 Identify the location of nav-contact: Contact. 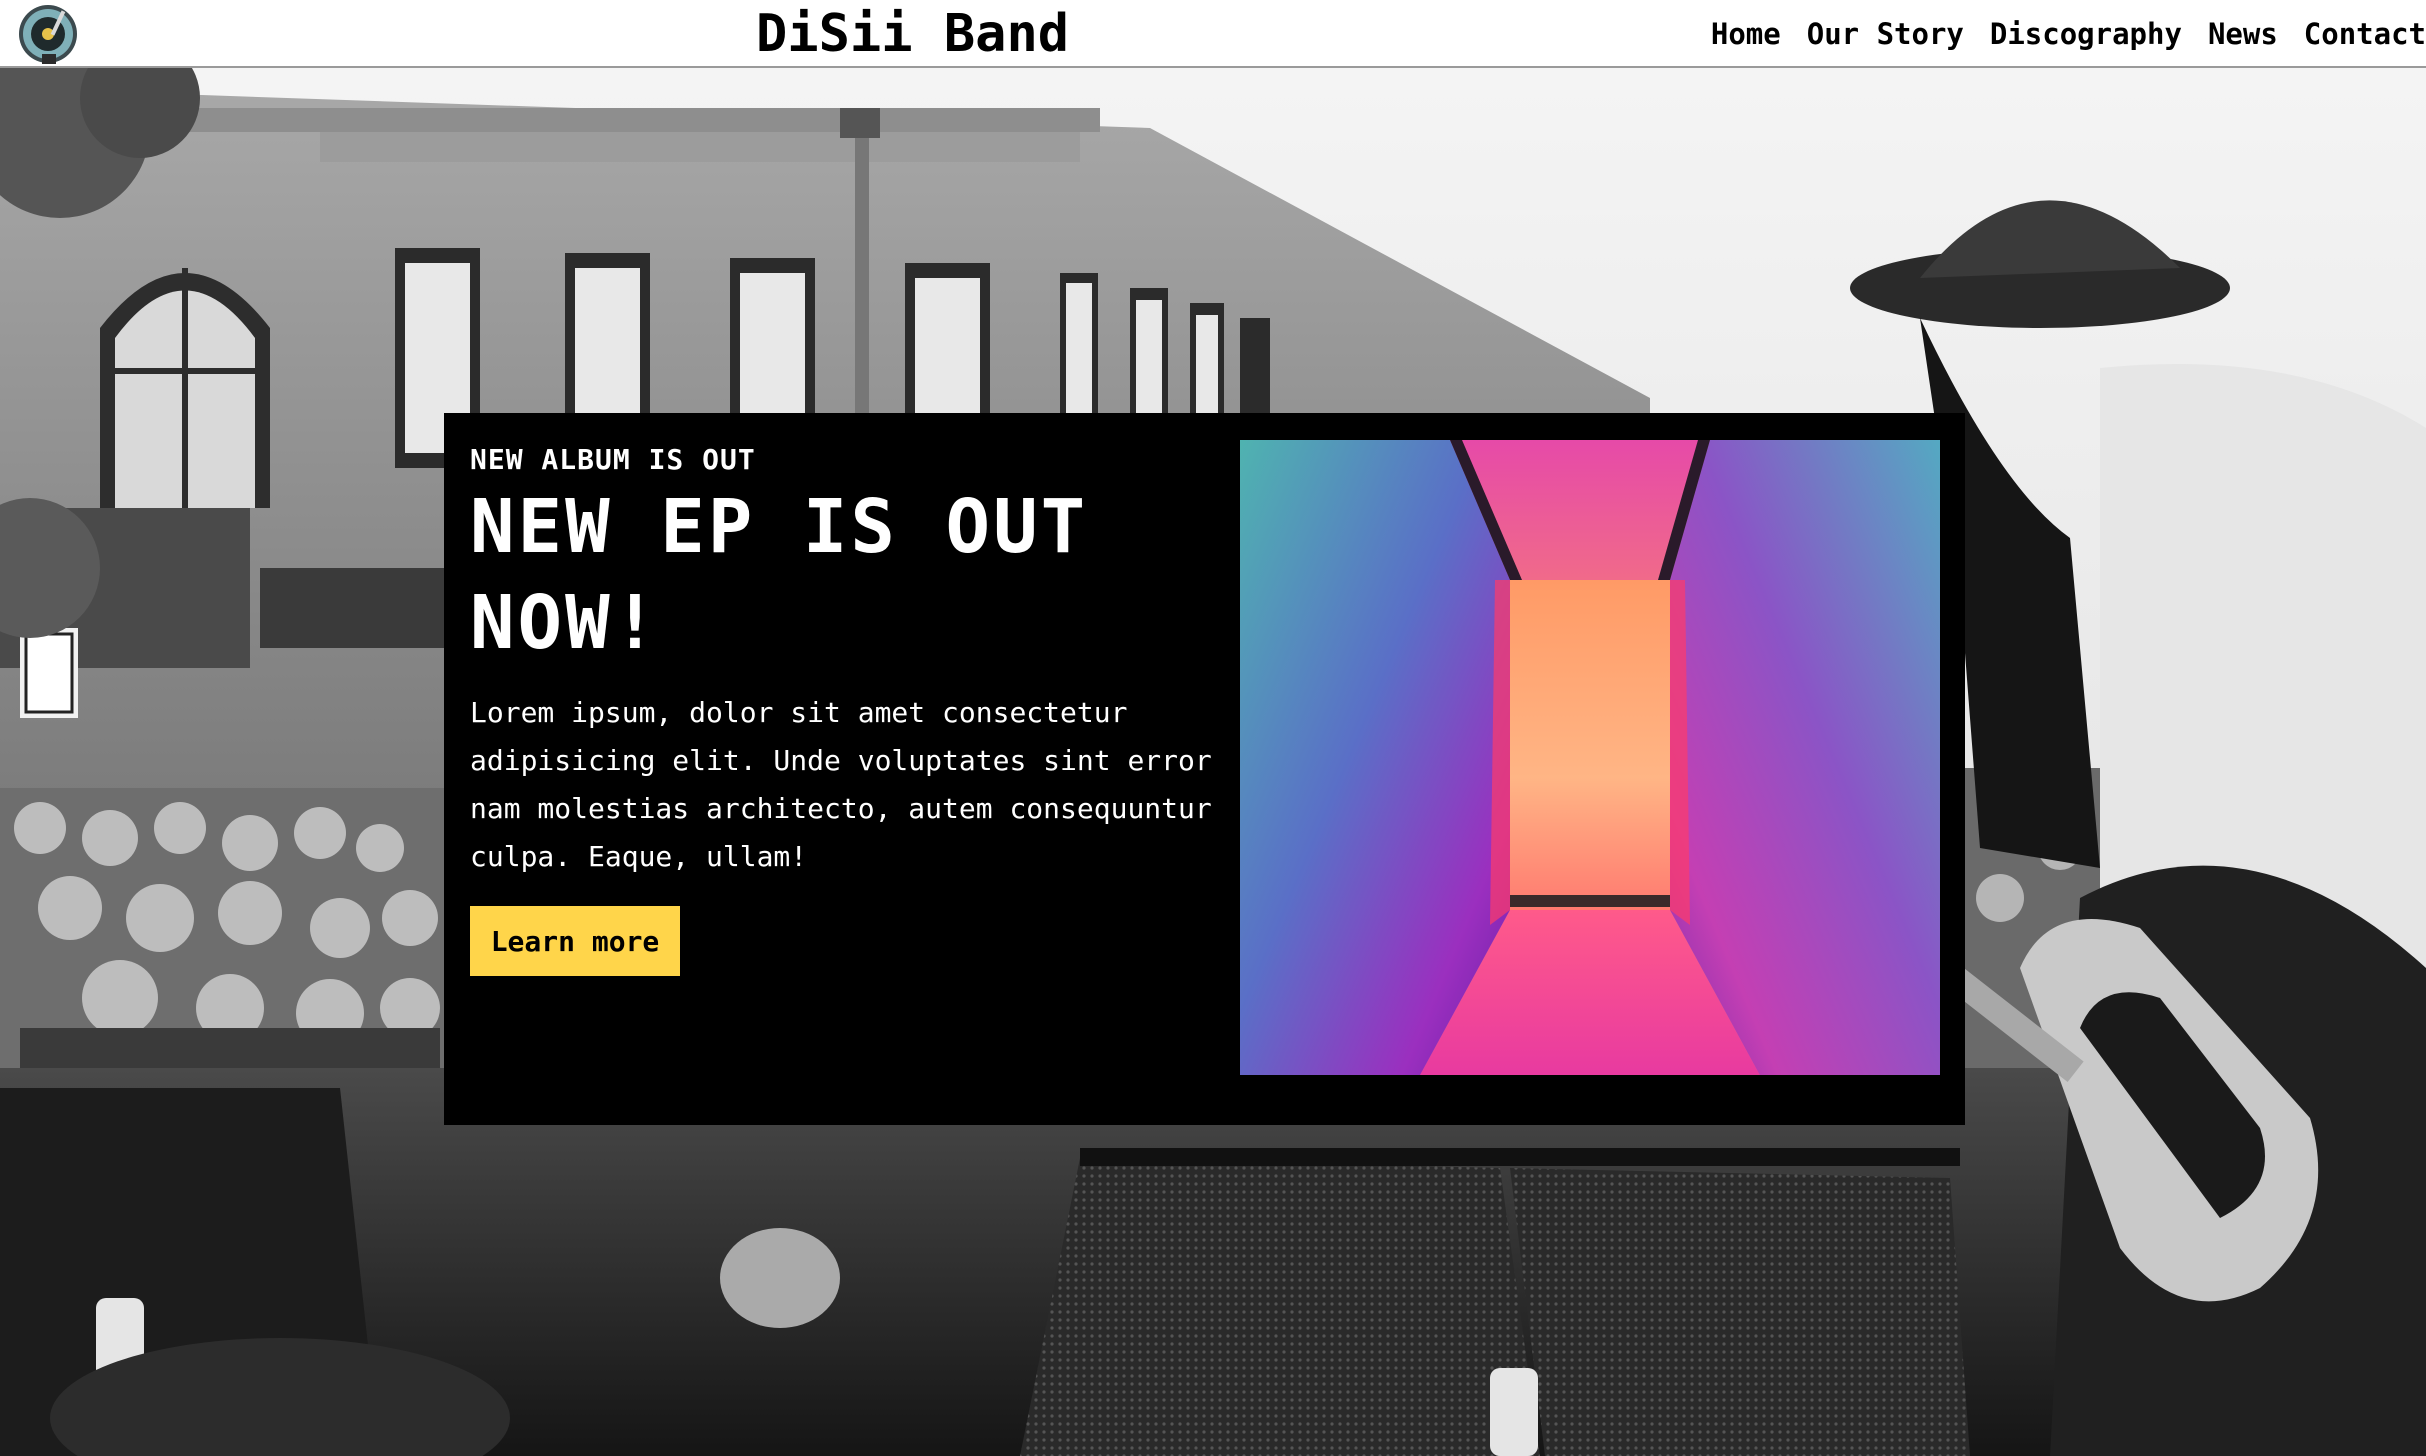
(2365, 34).